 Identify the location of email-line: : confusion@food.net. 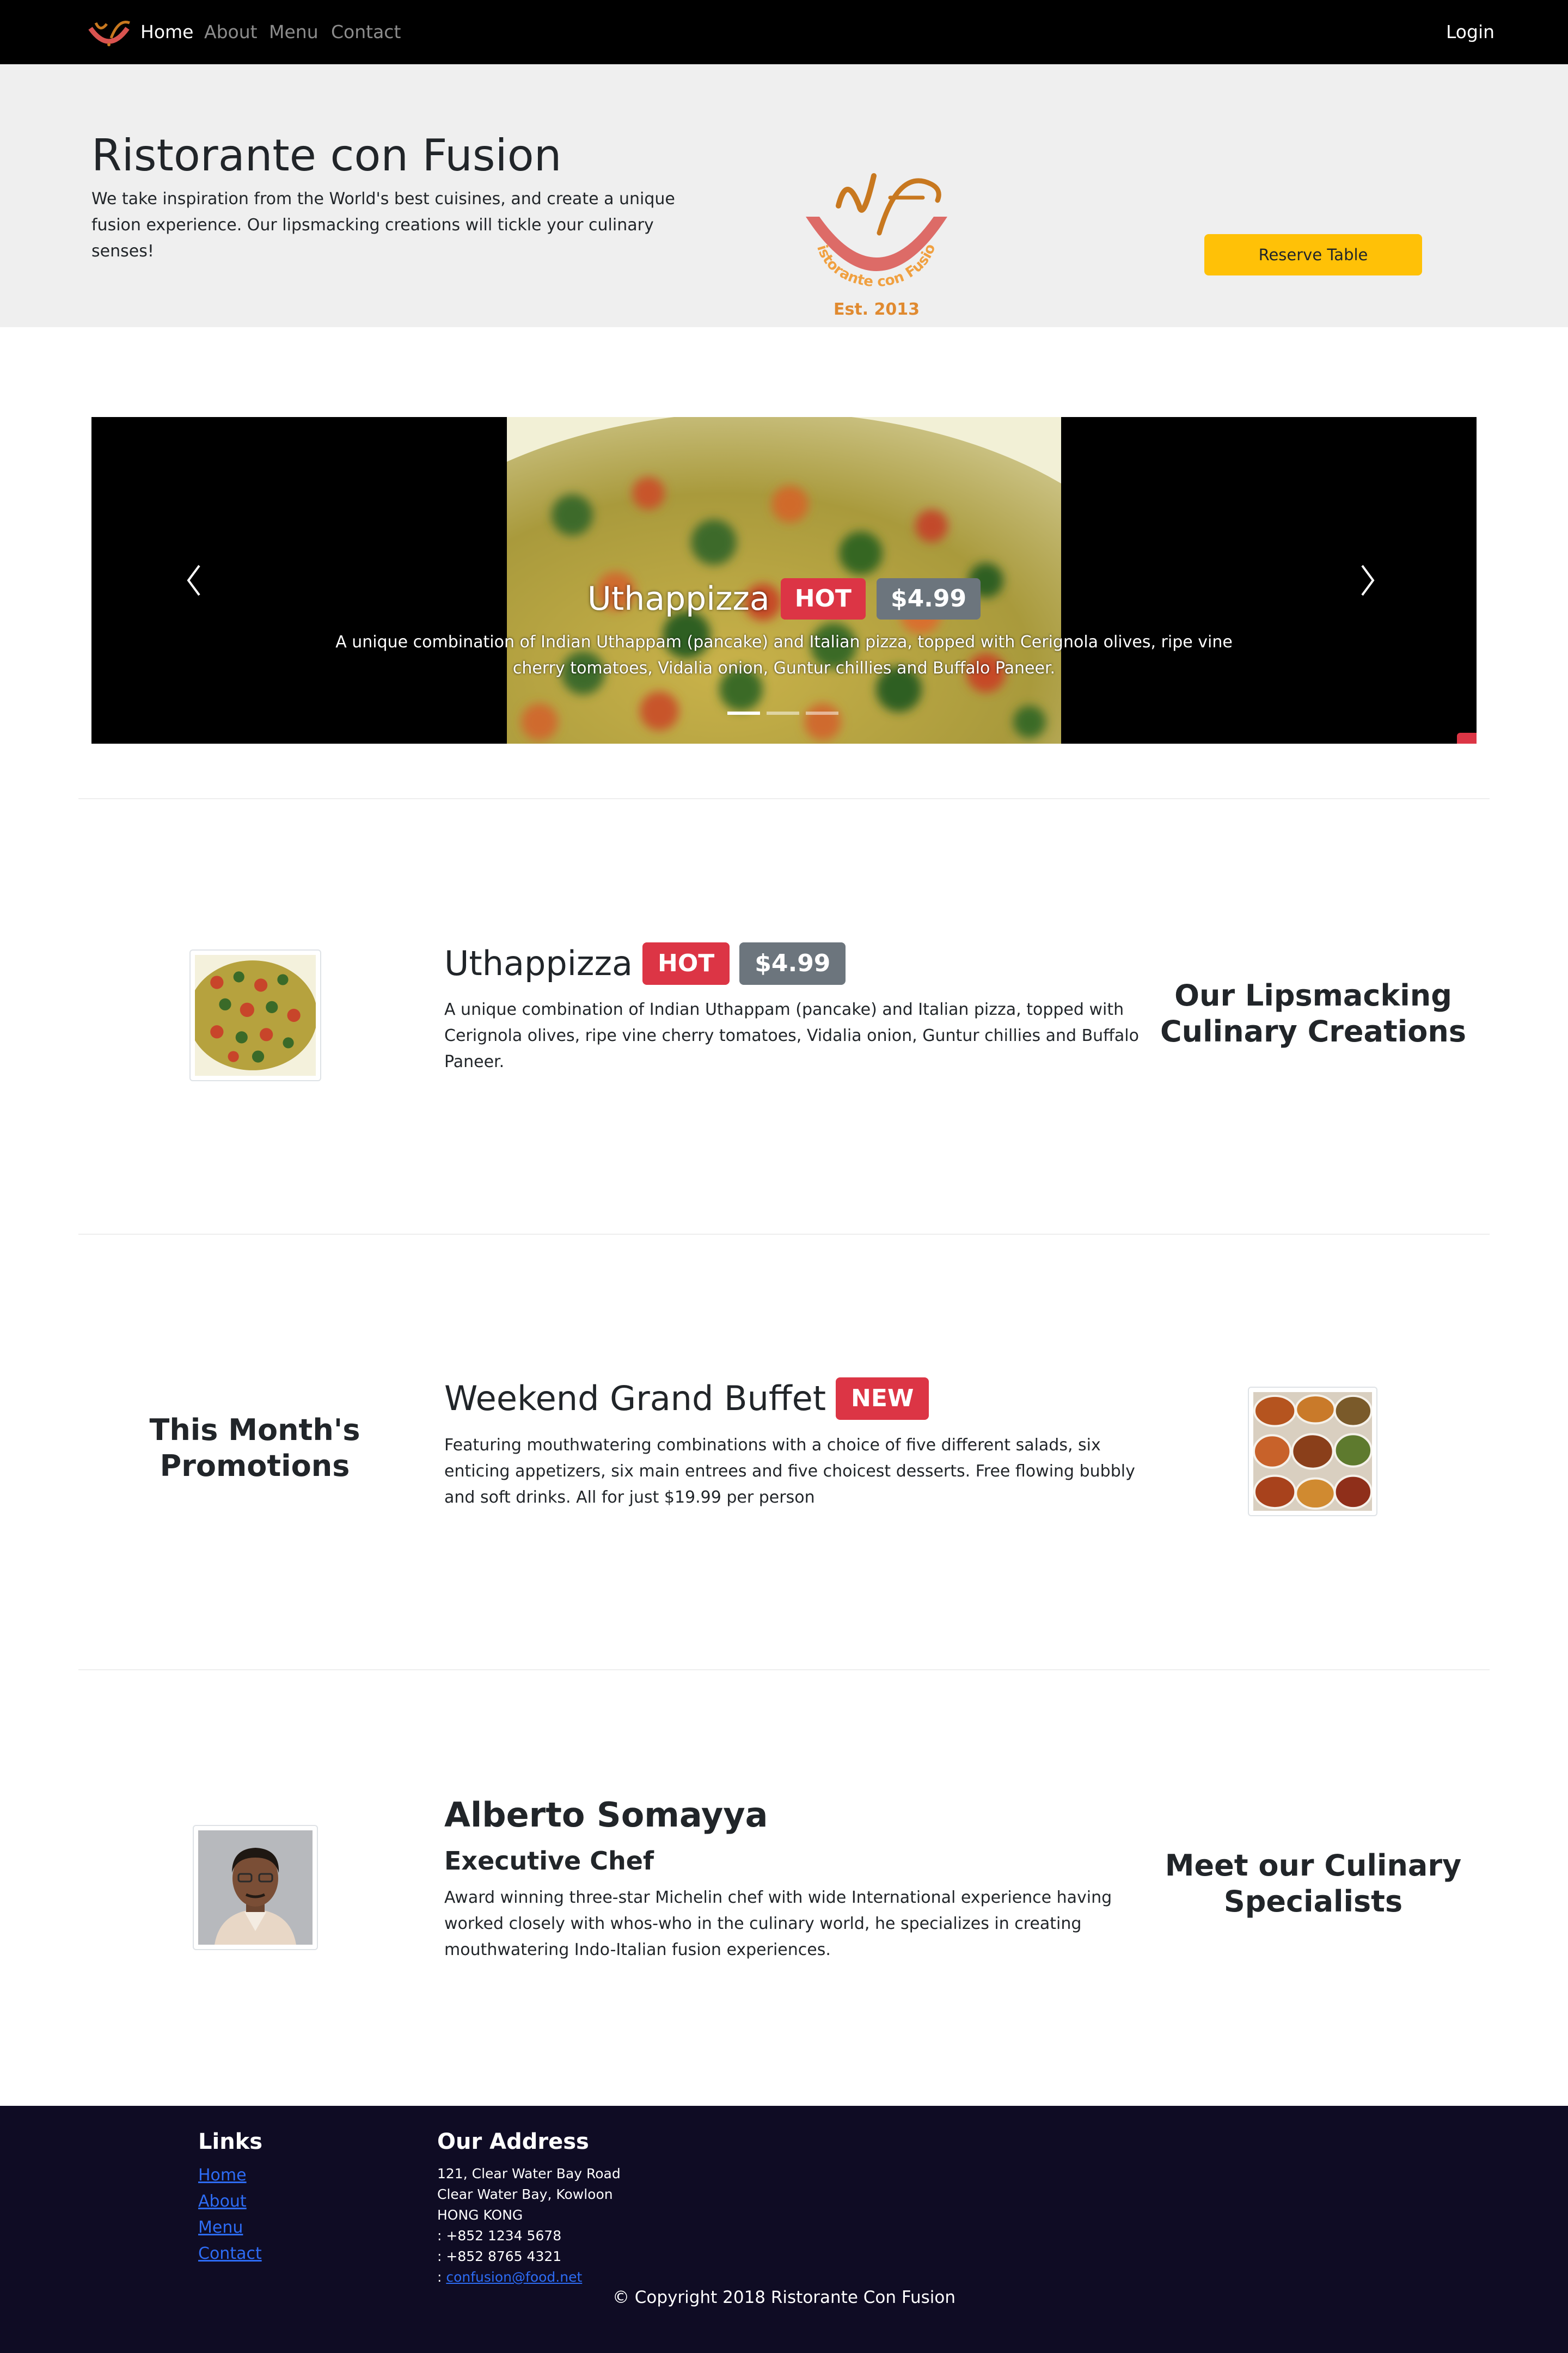
(529, 2277).